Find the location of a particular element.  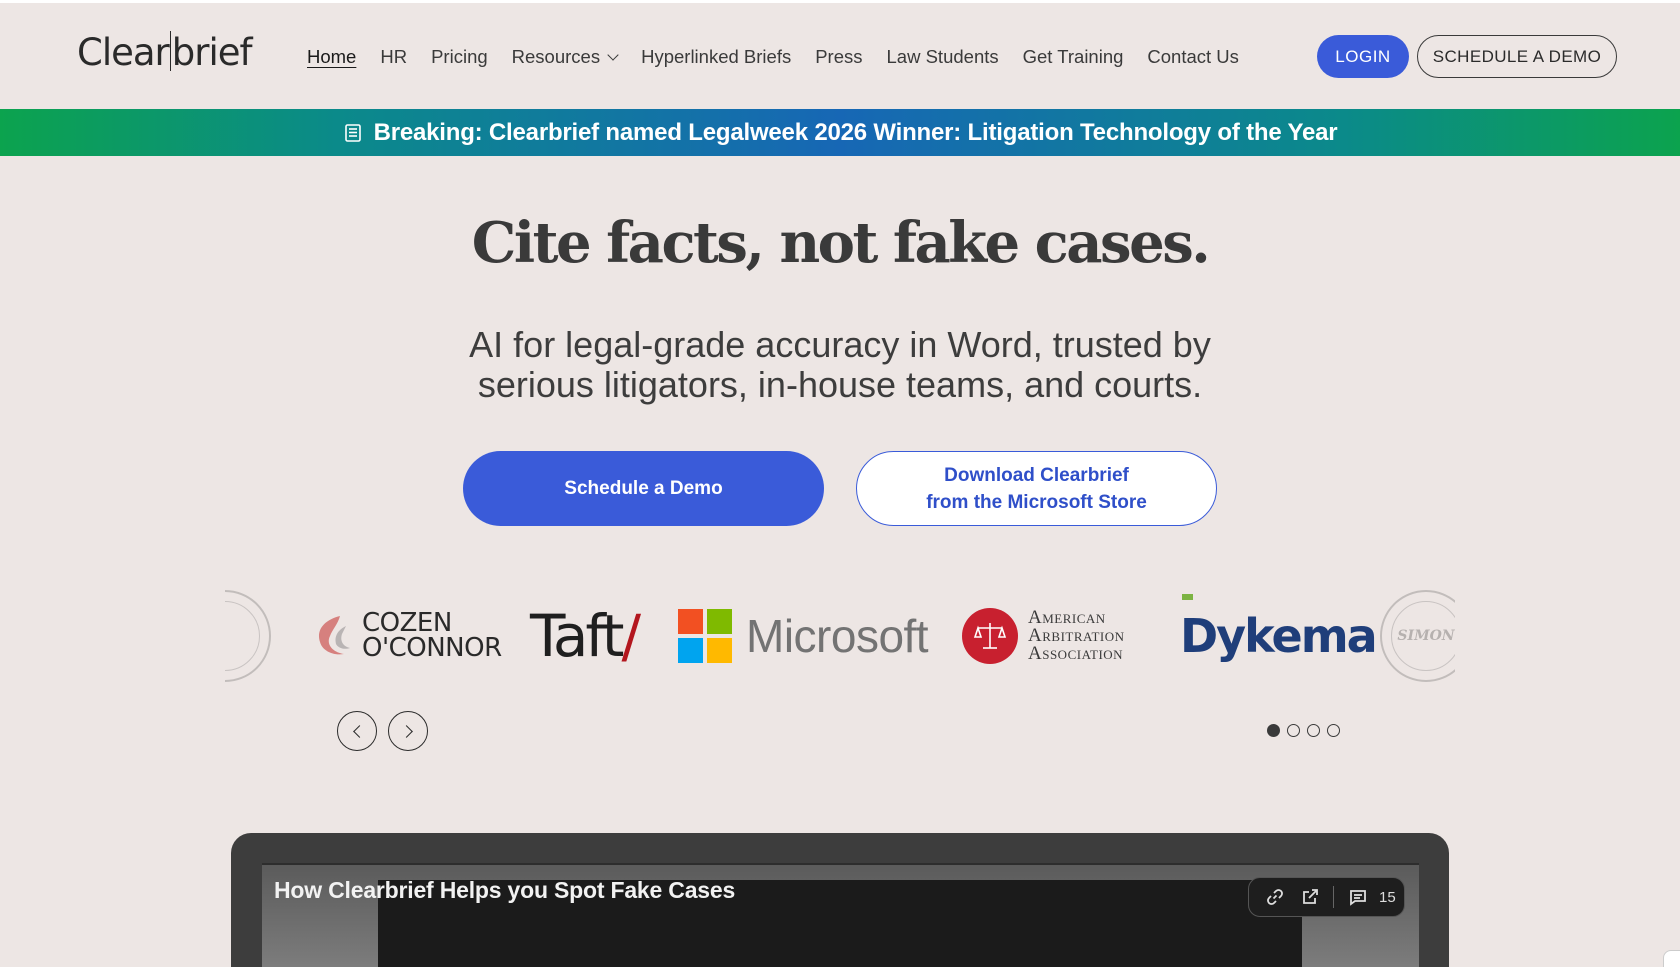

chevron-right-icon is located at coordinates (406, 731).